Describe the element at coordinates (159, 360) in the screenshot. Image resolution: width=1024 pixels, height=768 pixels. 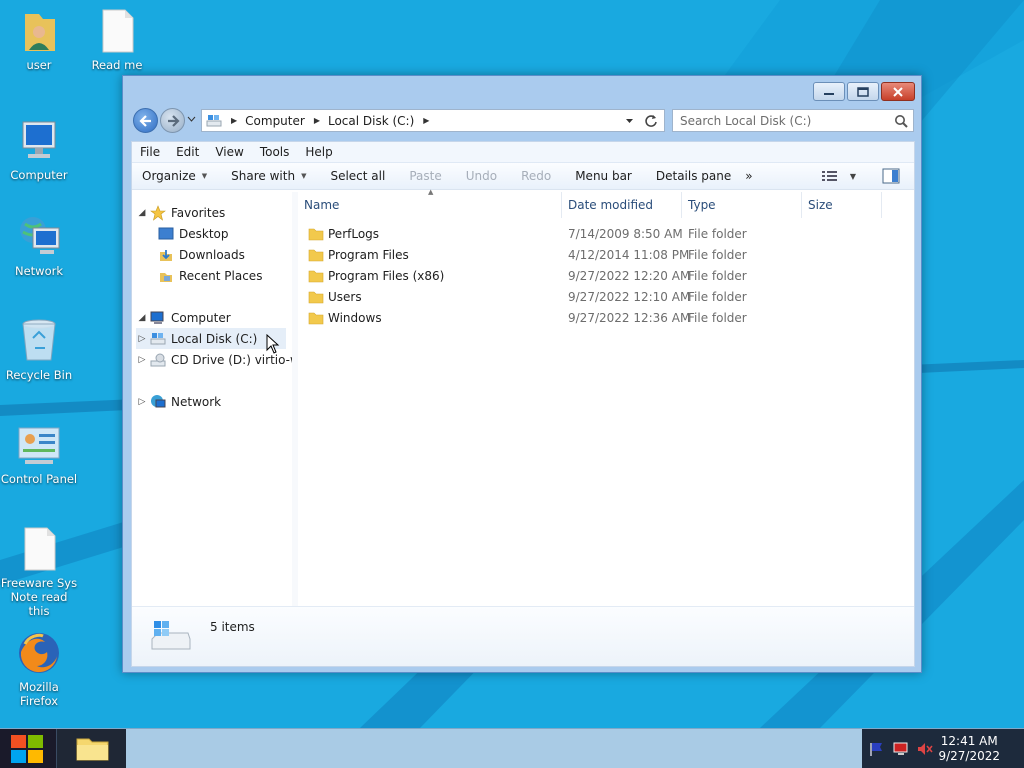
I see `cd-drive-icon` at that location.